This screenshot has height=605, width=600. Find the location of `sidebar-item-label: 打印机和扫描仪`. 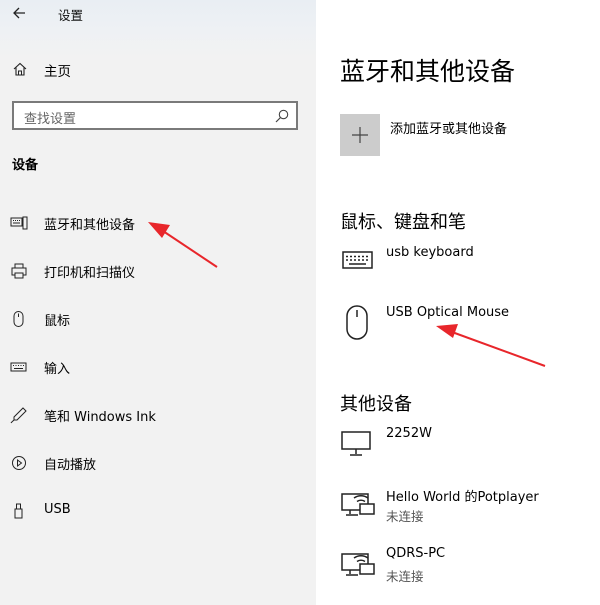

sidebar-item-label: 打印机和扫描仪 is located at coordinates (90, 273).